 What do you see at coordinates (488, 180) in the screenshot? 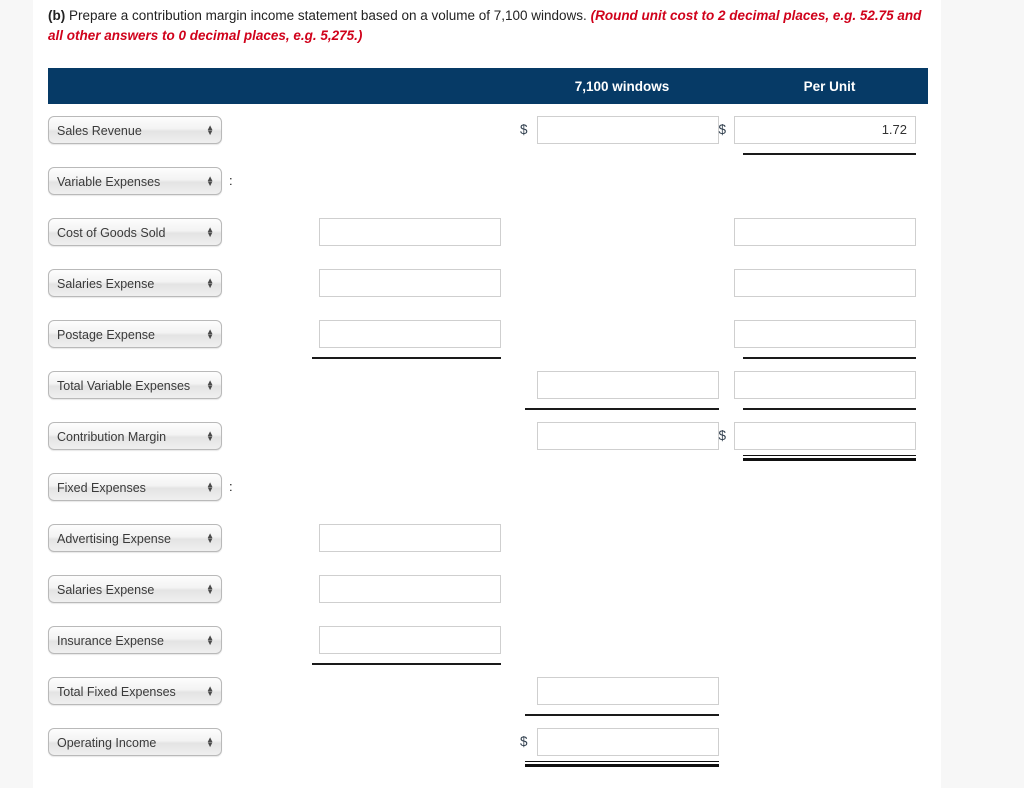
I see `statement-row: Variable Expenses ▲ ▼:` at bounding box center [488, 180].